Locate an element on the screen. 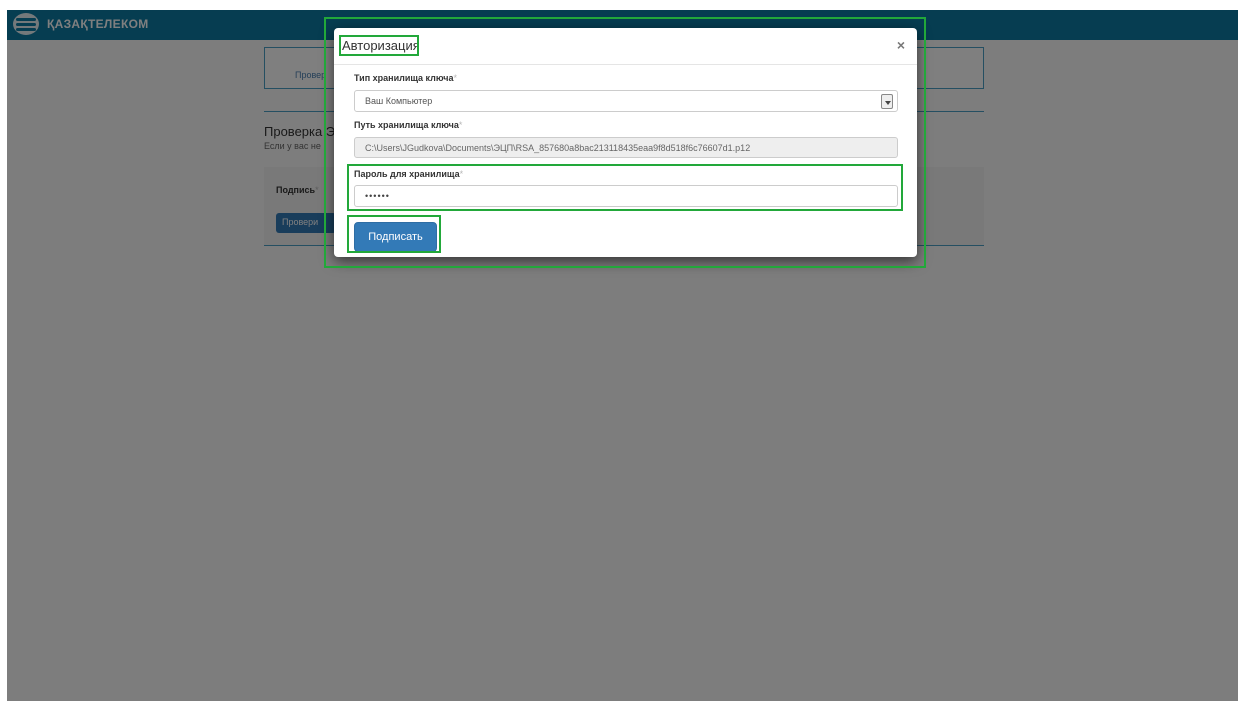 The image size is (1238, 701). sign-button-highlight is located at coordinates (394, 234).